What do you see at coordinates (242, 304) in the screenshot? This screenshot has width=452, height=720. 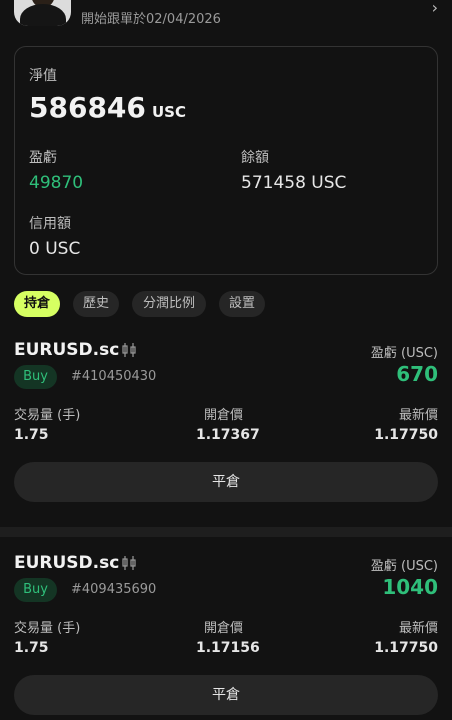 I see `tab-settings: 設置` at bounding box center [242, 304].